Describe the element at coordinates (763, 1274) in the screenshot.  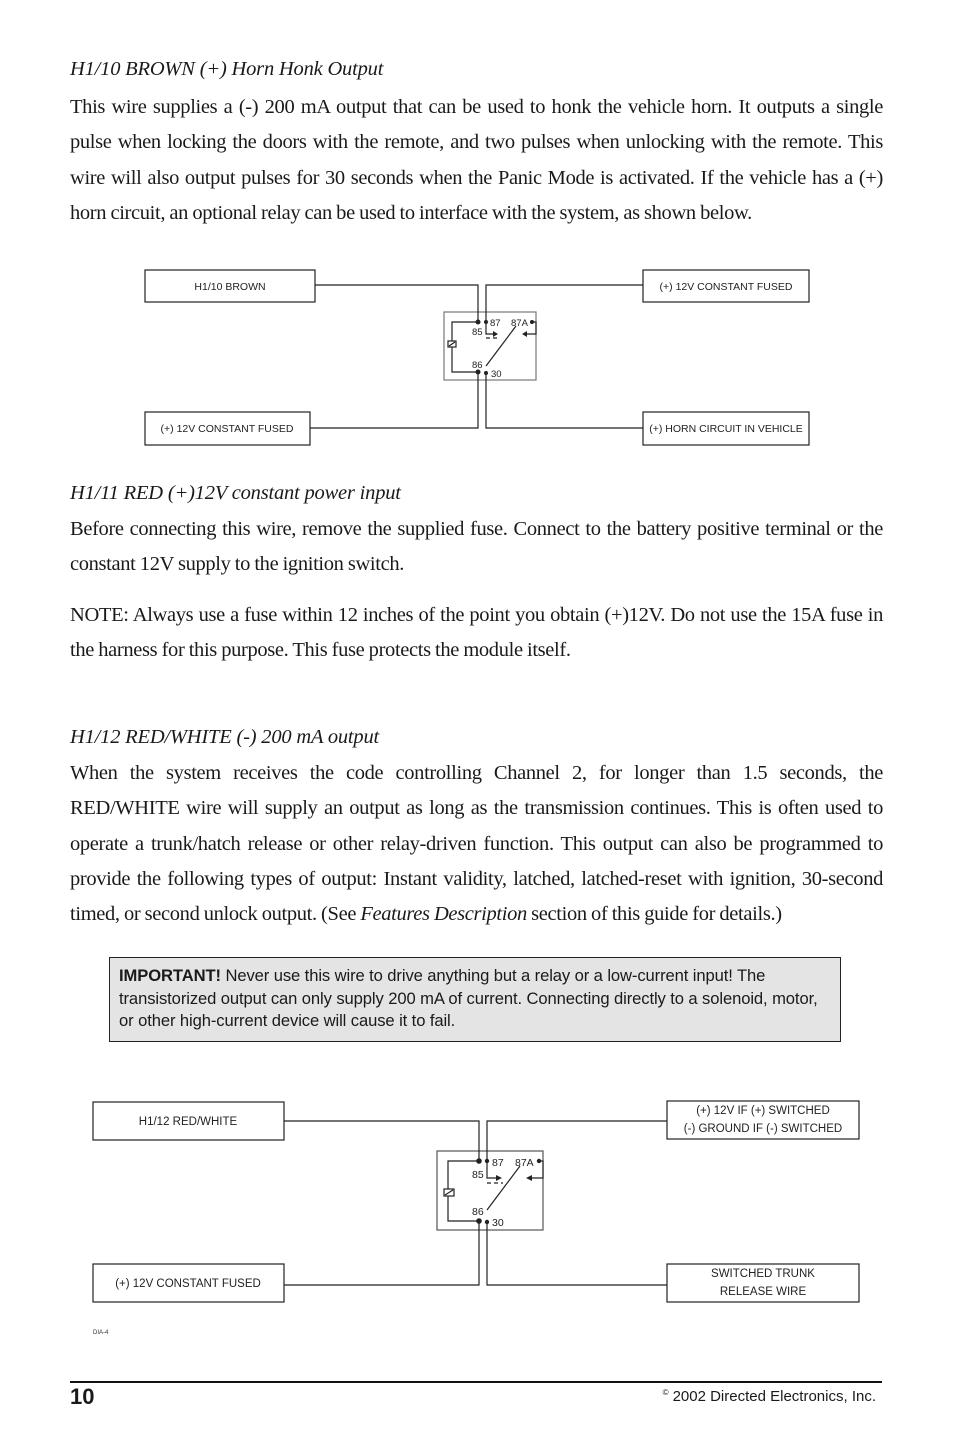
I see `box-bottom-right-label-line1: SWITCHED TRUNK` at that location.